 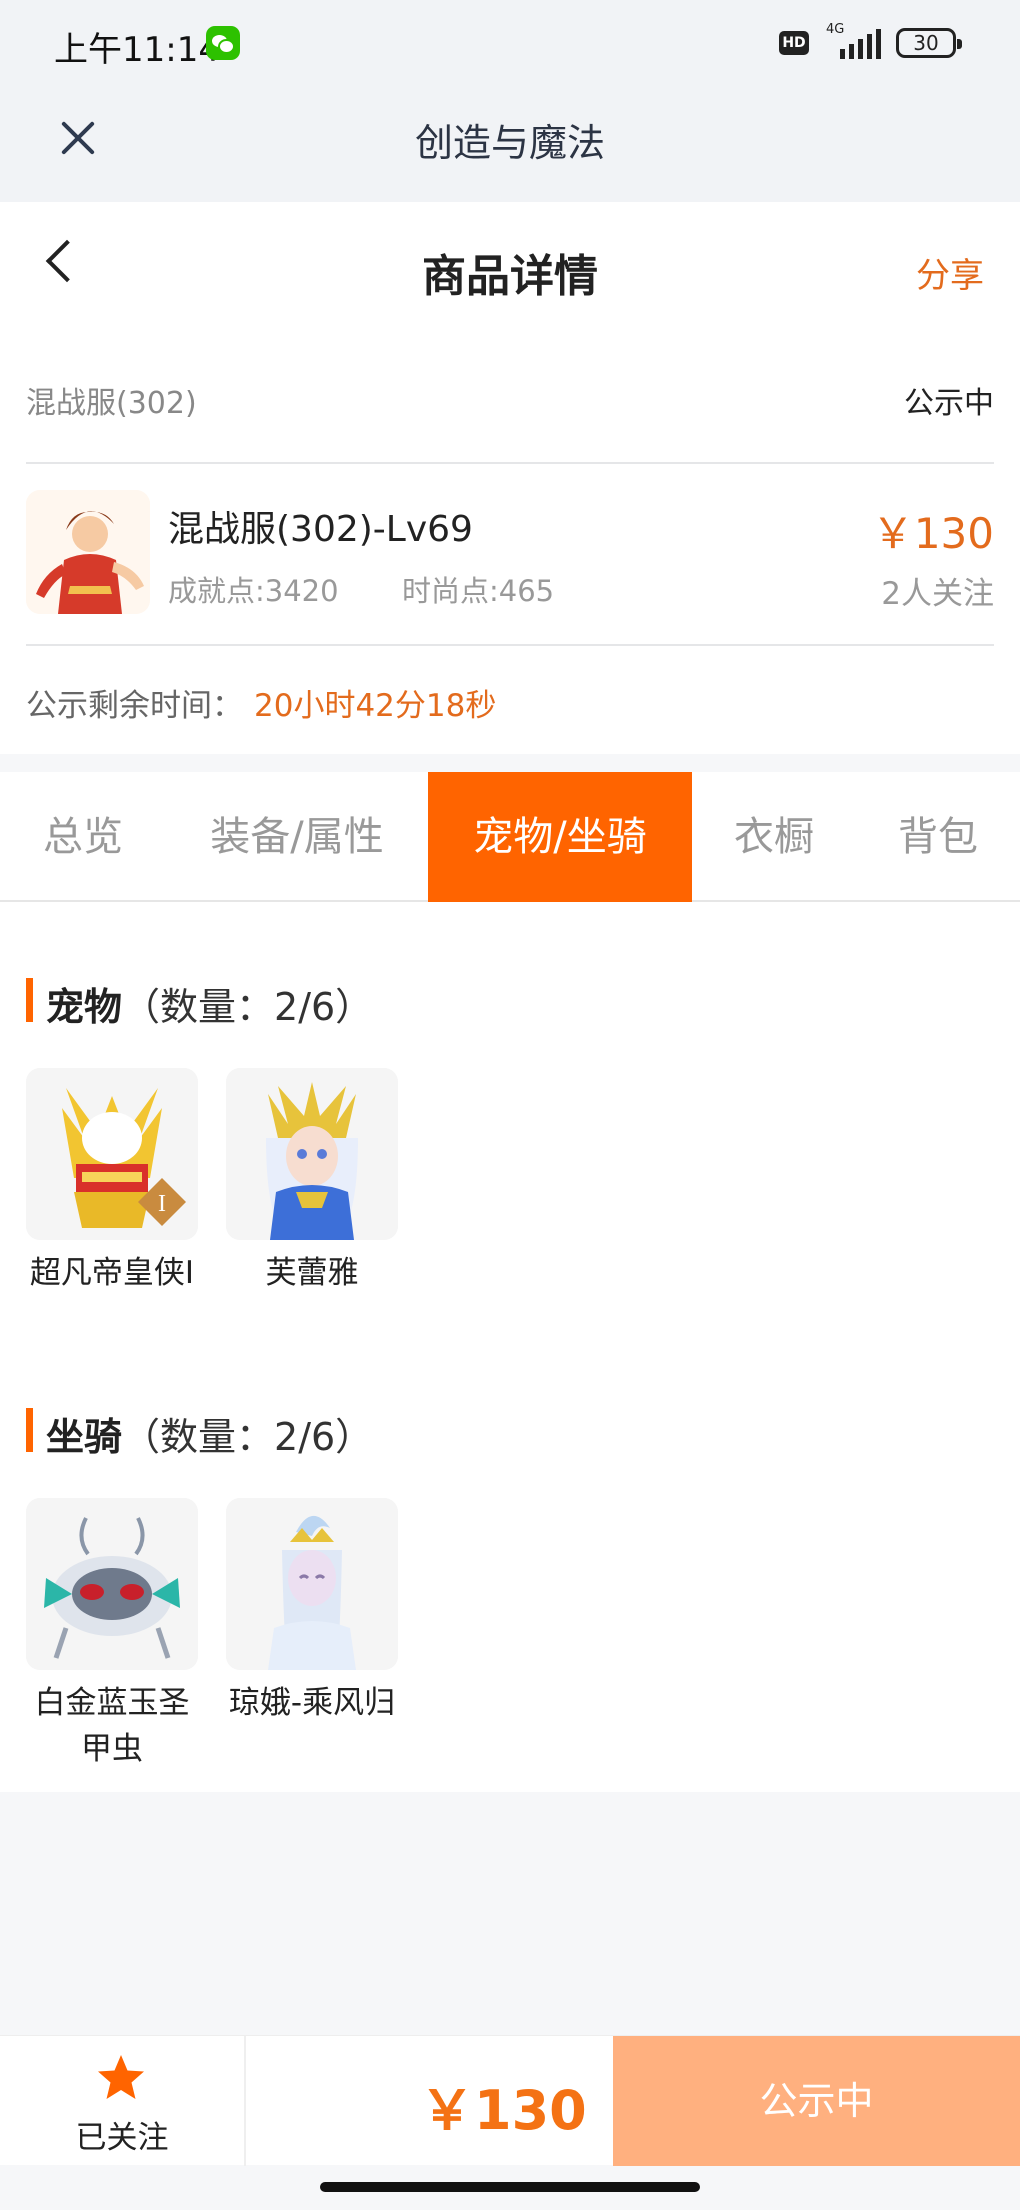 What do you see at coordinates (83, 837) in the screenshot?
I see `tab-overview: 总览` at bounding box center [83, 837].